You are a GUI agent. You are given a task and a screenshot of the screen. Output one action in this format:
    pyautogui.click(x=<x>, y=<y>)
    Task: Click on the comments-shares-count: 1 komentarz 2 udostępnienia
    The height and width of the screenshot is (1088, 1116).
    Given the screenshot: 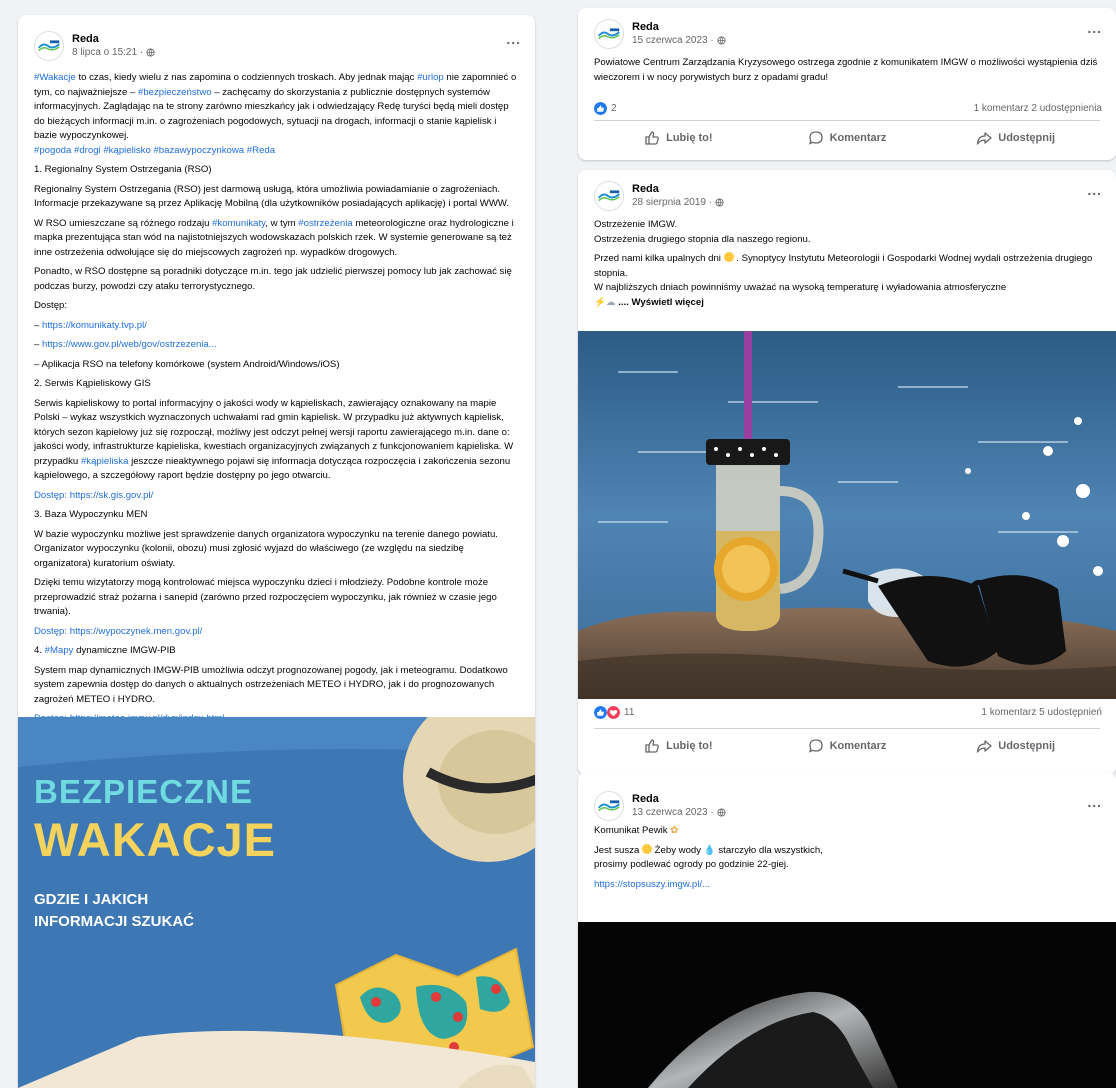 What is the action you would take?
    pyautogui.click(x=1038, y=108)
    